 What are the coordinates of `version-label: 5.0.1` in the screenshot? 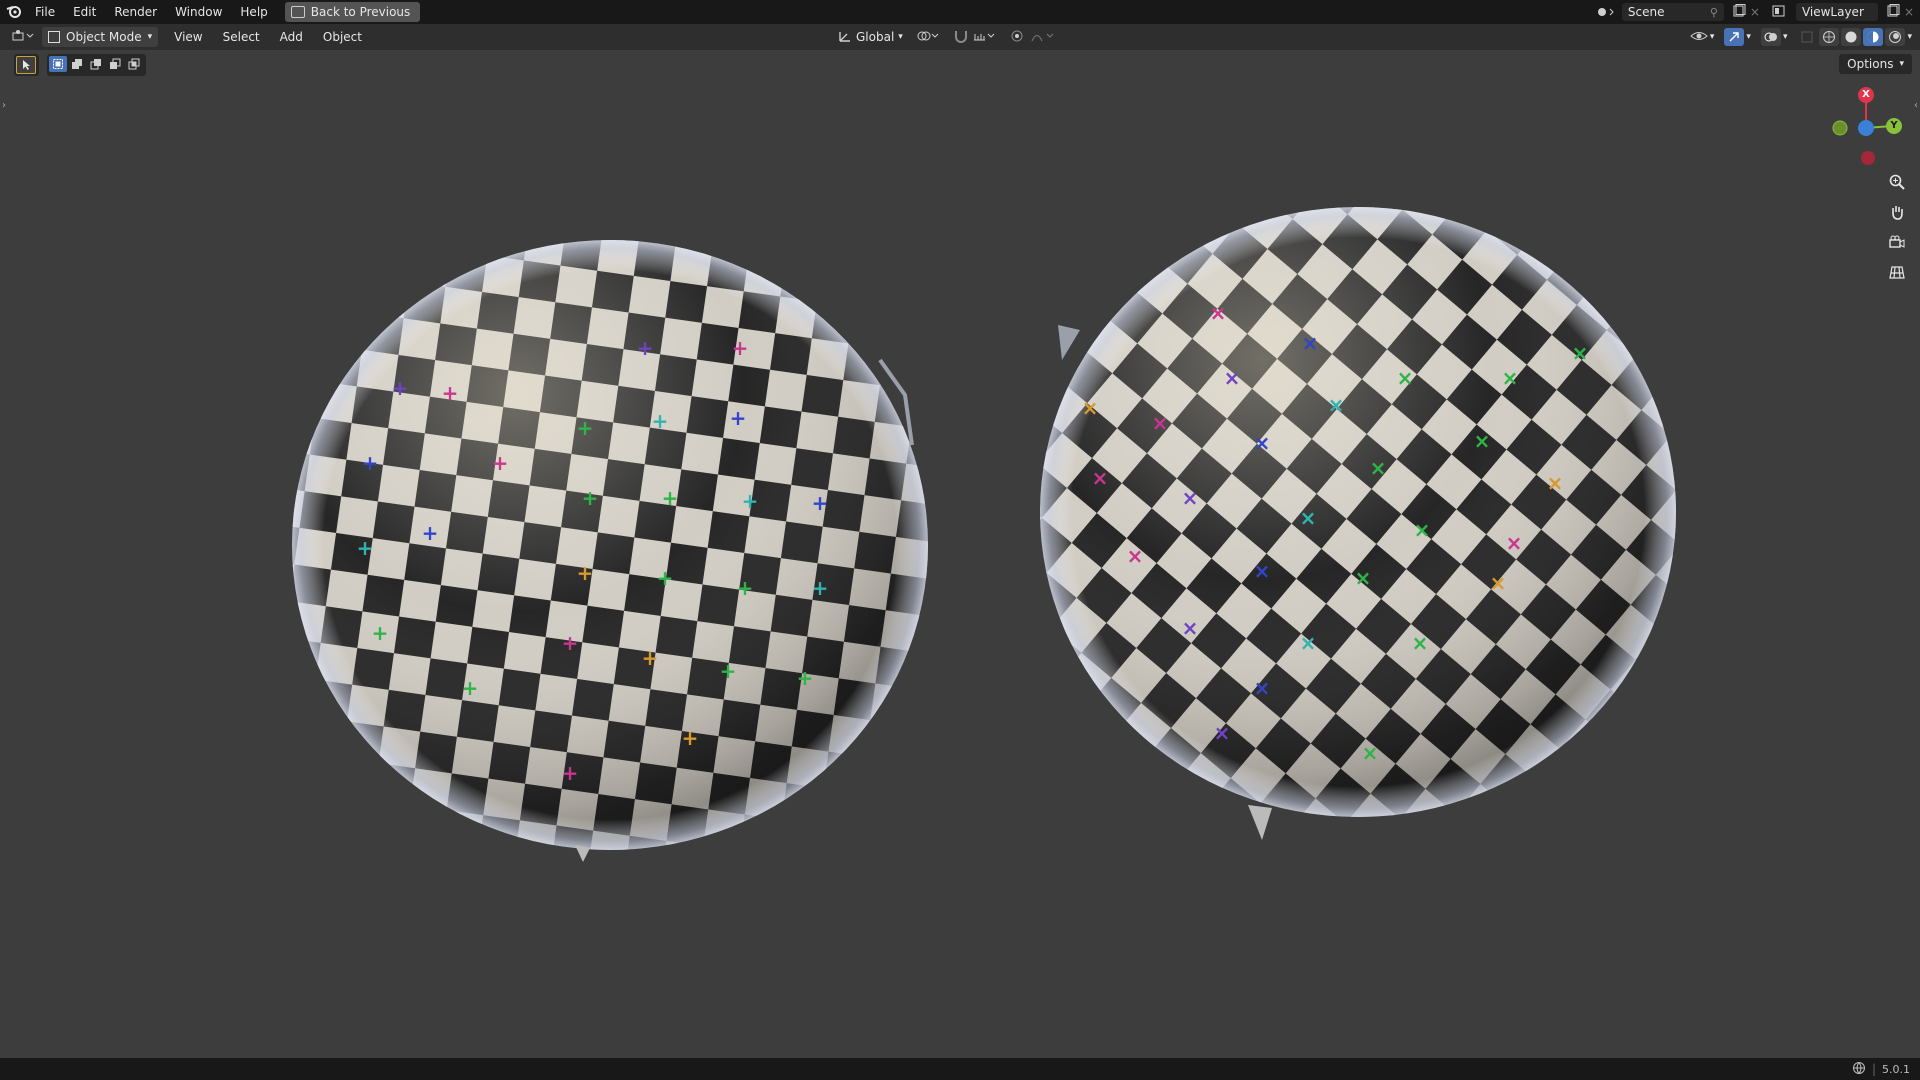 It's located at (1896, 1069).